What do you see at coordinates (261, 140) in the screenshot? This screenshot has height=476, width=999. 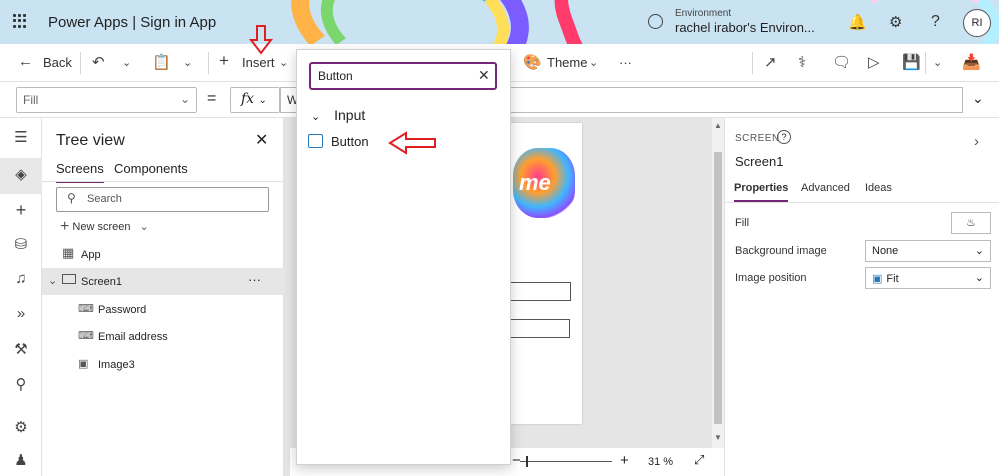 I see `close-icon: ✕` at bounding box center [261, 140].